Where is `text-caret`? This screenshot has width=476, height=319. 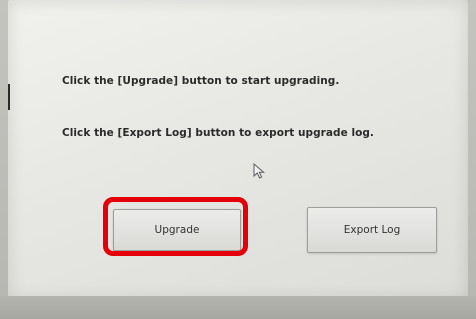
text-caret is located at coordinates (9, 97).